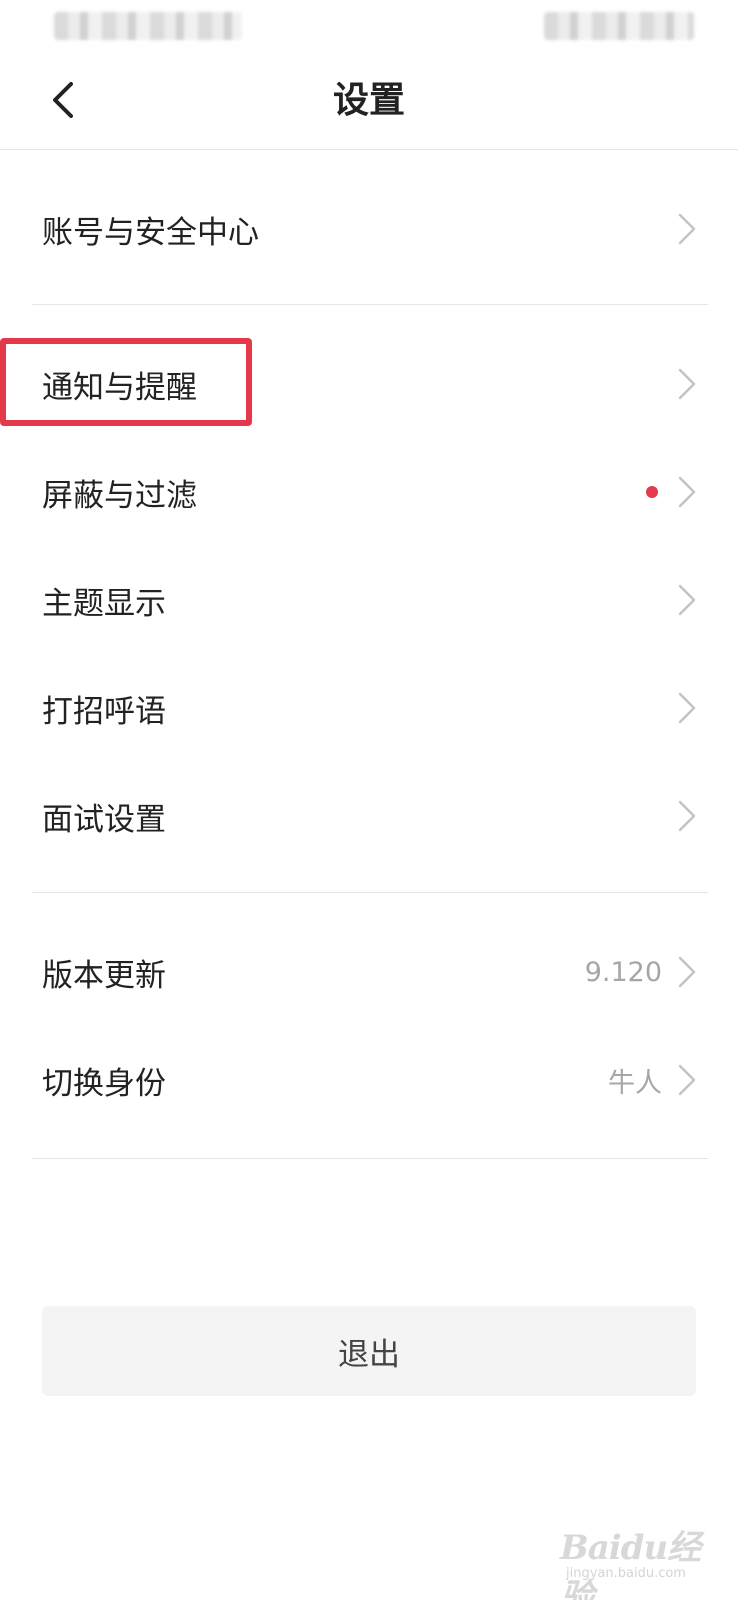 The image size is (738, 1600). I want to click on settings-item-notifications: 通知与提醒, so click(369, 384).